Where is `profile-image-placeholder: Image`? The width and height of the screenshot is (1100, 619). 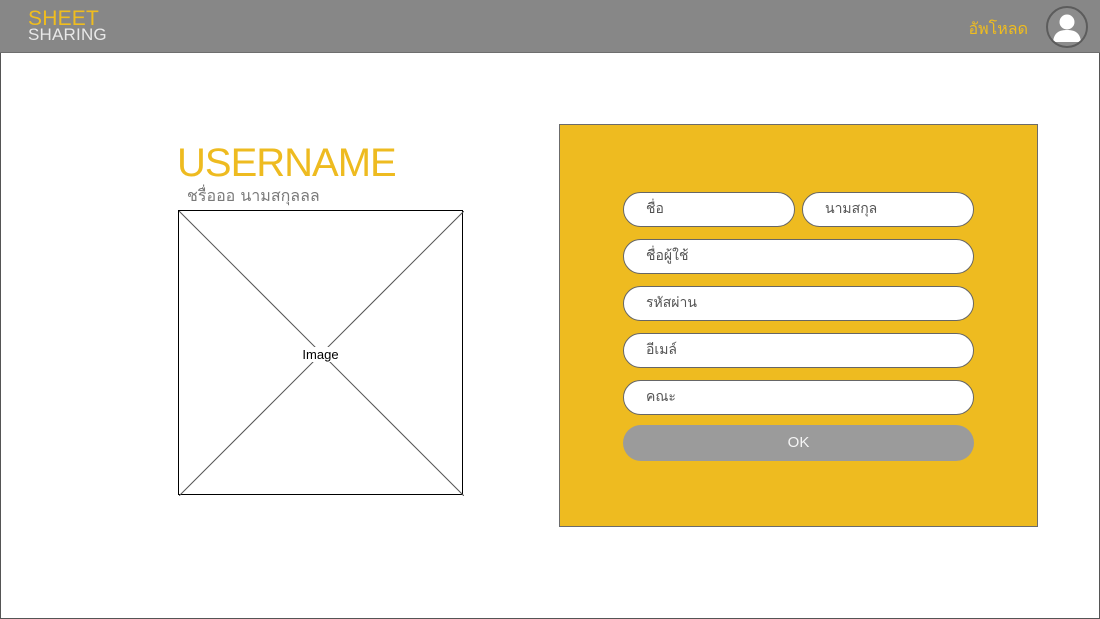 profile-image-placeholder: Image is located at coordinates (321, 353).